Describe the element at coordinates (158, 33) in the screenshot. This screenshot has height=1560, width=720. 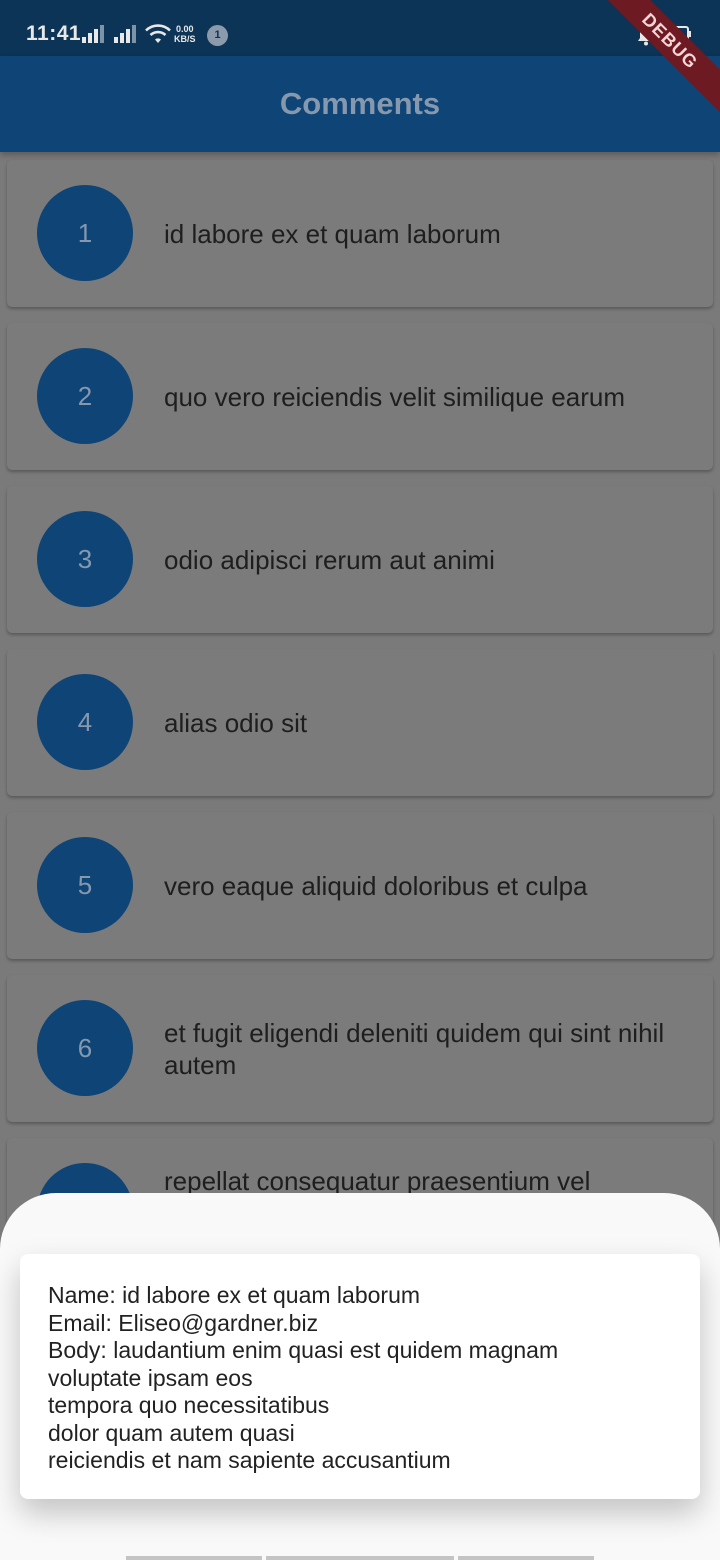
I see `wifi-icon` at that location.